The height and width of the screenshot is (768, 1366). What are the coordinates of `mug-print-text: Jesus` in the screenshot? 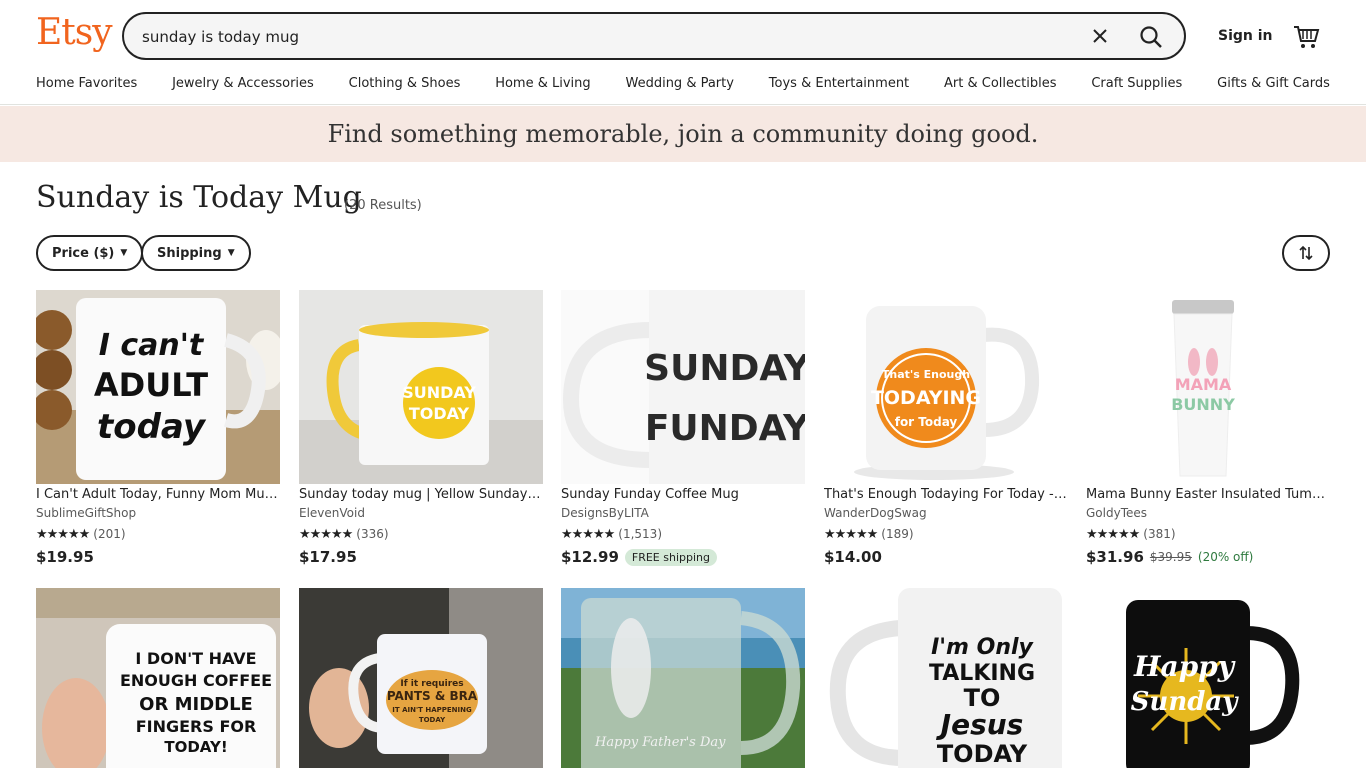 It's located at (980, 724).